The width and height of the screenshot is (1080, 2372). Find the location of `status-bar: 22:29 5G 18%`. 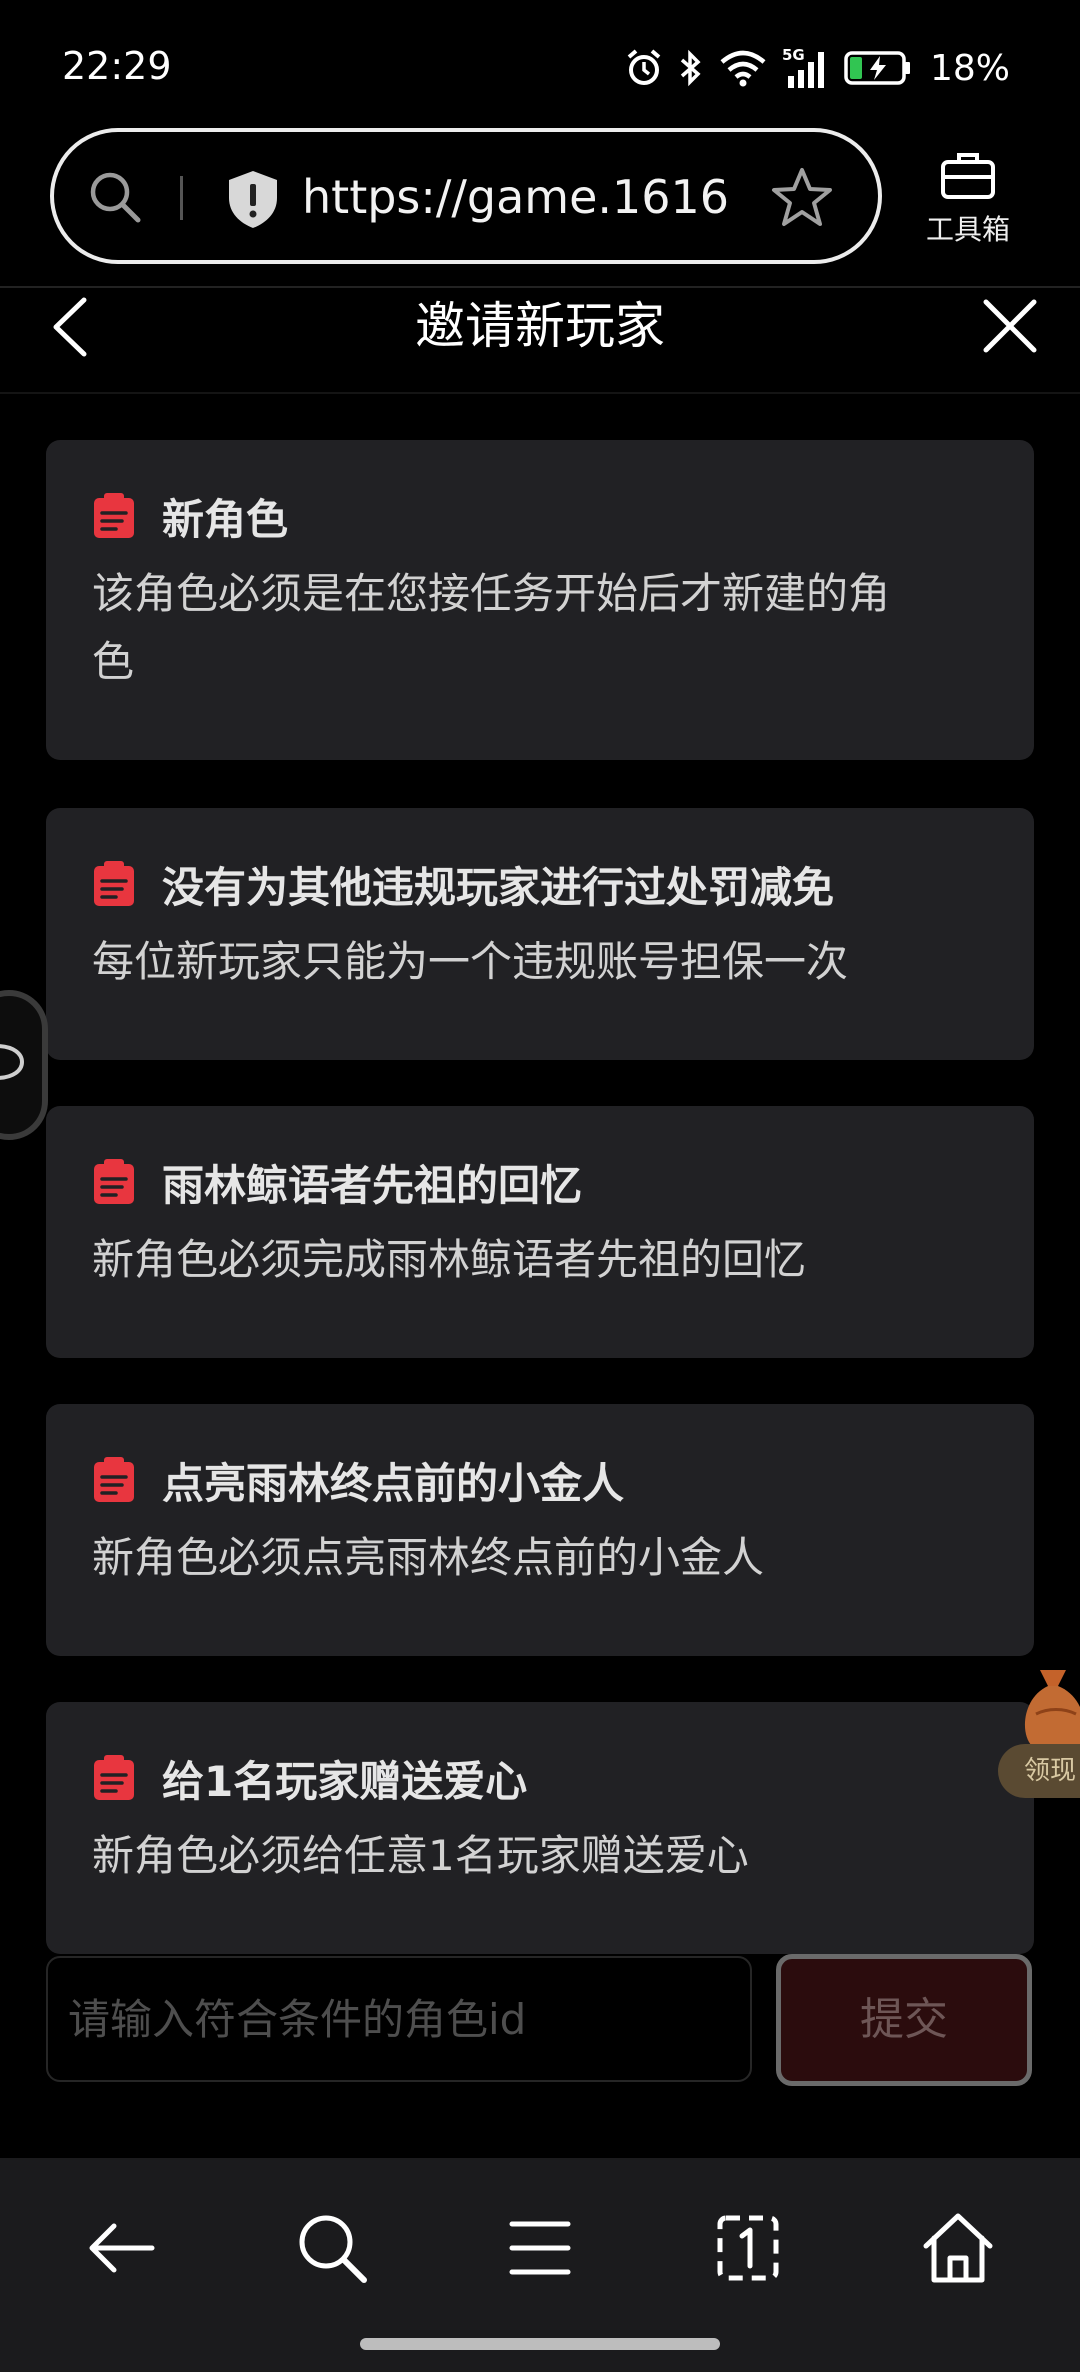

status-bar: 22:29 5G 18% is located at coordinates (540, 60).